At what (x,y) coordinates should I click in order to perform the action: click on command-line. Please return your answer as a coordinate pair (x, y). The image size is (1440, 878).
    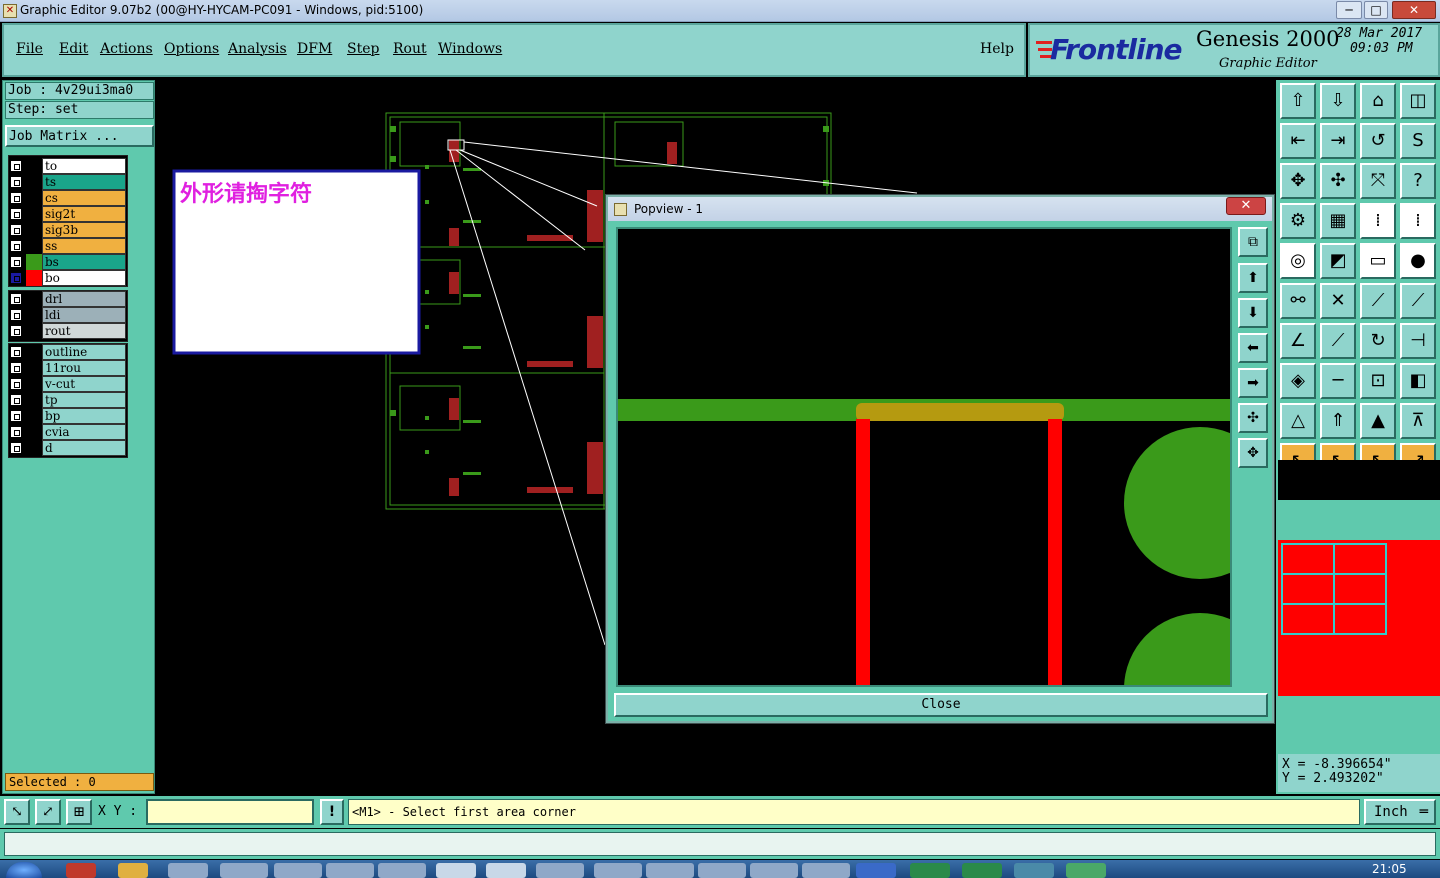
    Looking at the image, I should click on (720, 844).